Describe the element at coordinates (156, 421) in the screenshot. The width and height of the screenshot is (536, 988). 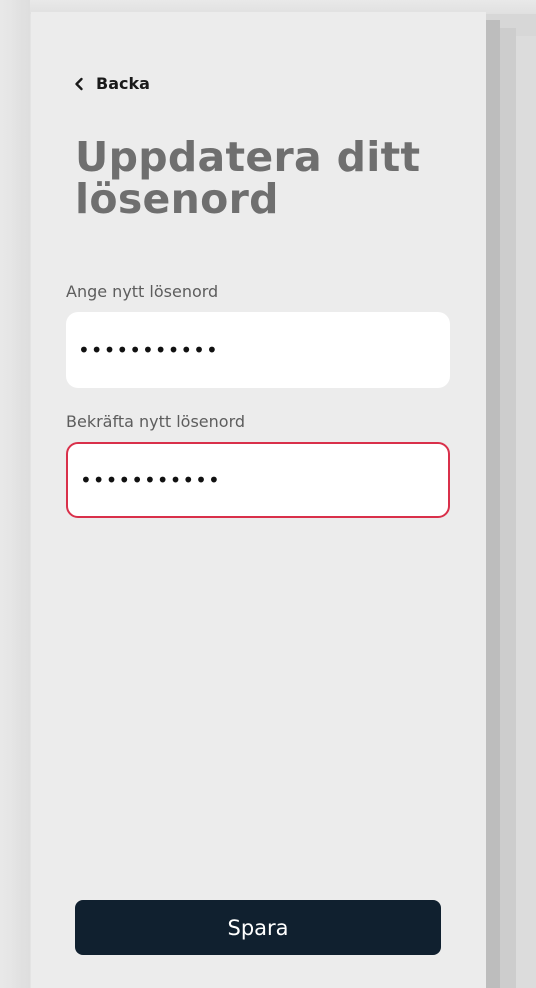
I see `confirm-password-label: Bekräfta nytt lösenord` at that location.